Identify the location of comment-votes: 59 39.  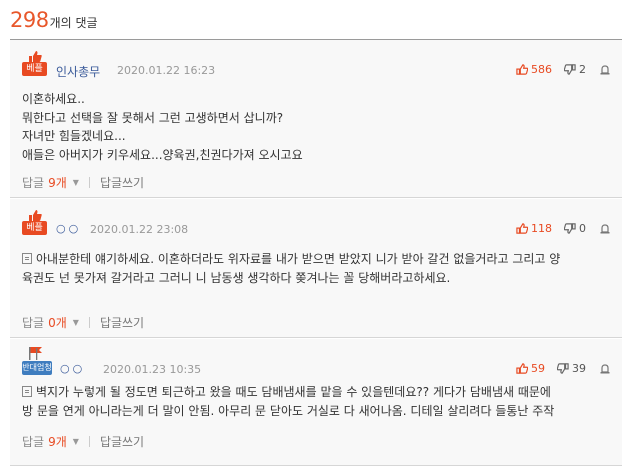
(563, 368).